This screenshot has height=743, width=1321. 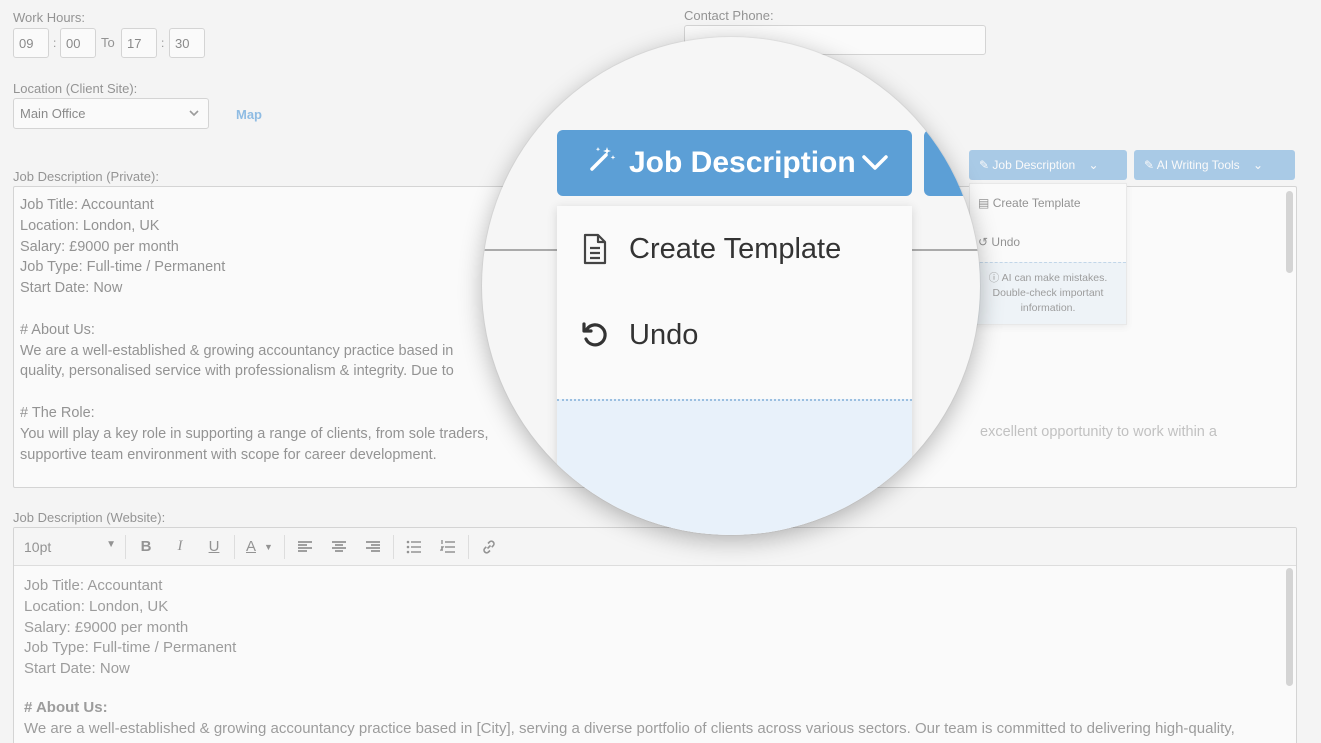 I want to click on location-label: Location (Client Site):, so click(x=75, y=88).